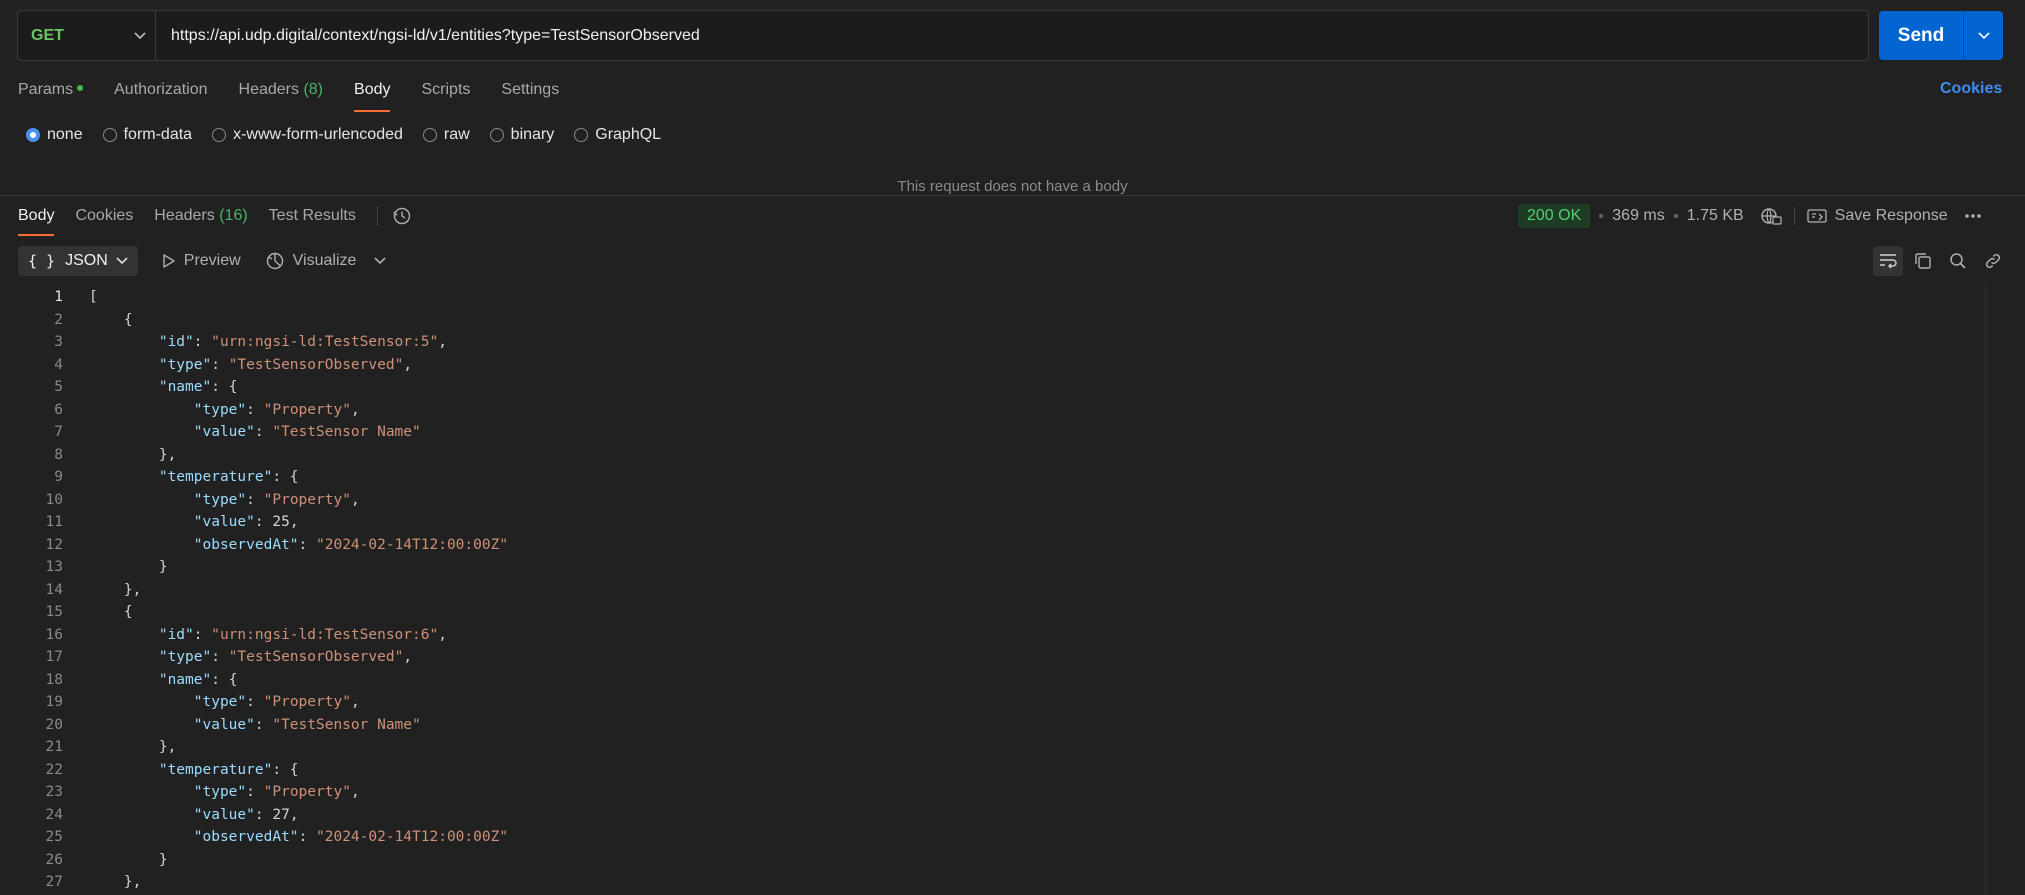 The image size is (2025, 895). Describe the element at coordinates (54, 657) in the screenshot. I see `line-number: 17` at that location.